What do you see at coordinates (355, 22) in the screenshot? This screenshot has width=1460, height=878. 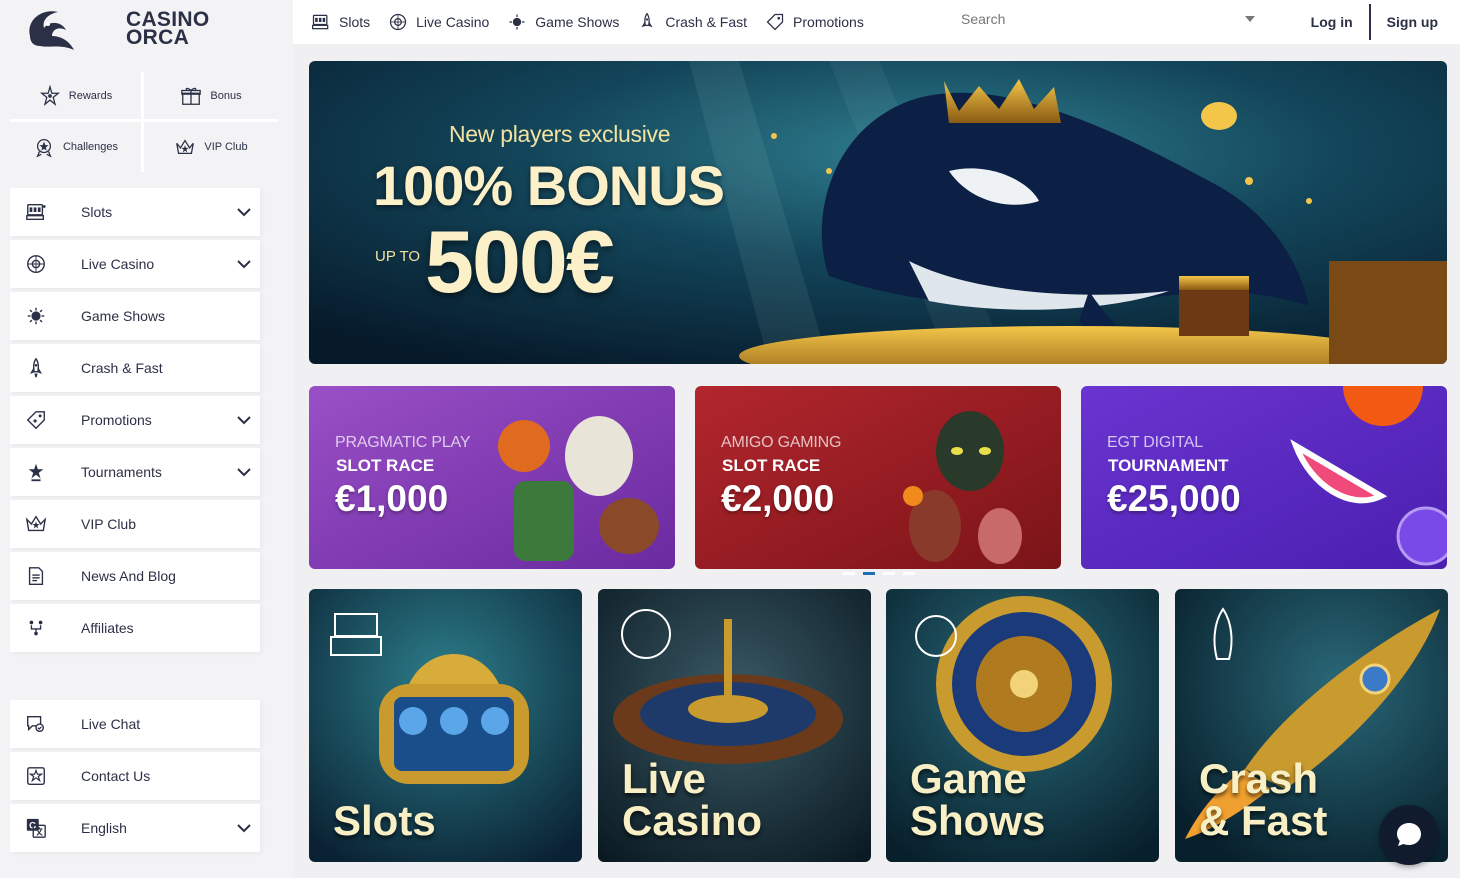 I see `nav-label: Slots` at bounding box center [355, 22].